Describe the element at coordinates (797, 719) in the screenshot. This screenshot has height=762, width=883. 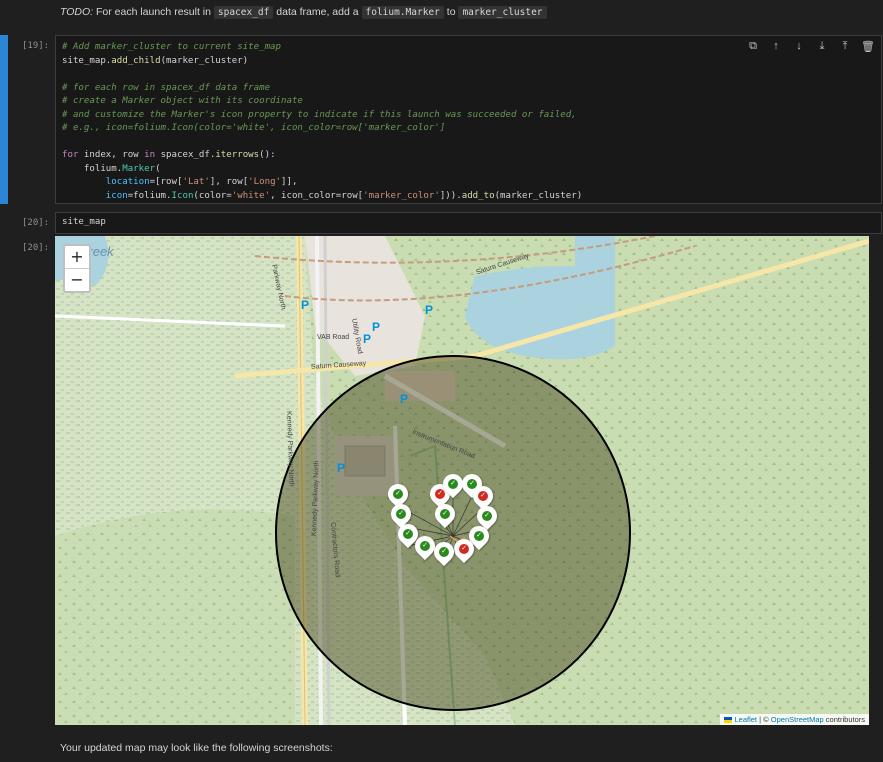
I see `osm-link: OpenStreetMap` at that location.